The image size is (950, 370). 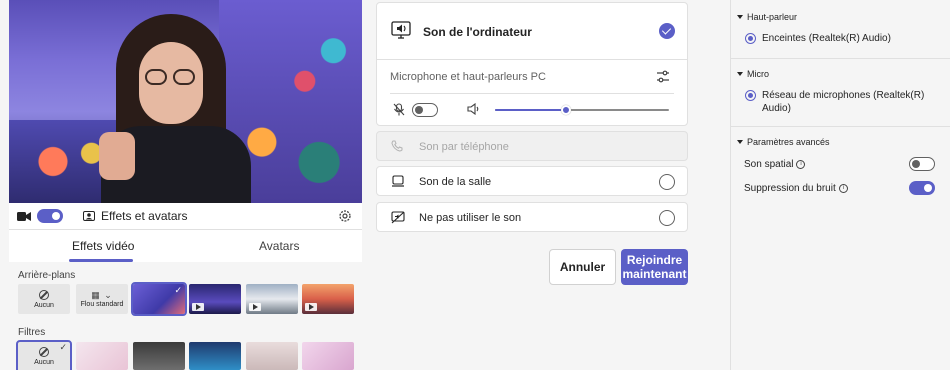 I want to click on mic-toggle, so click(x=425, y=110).